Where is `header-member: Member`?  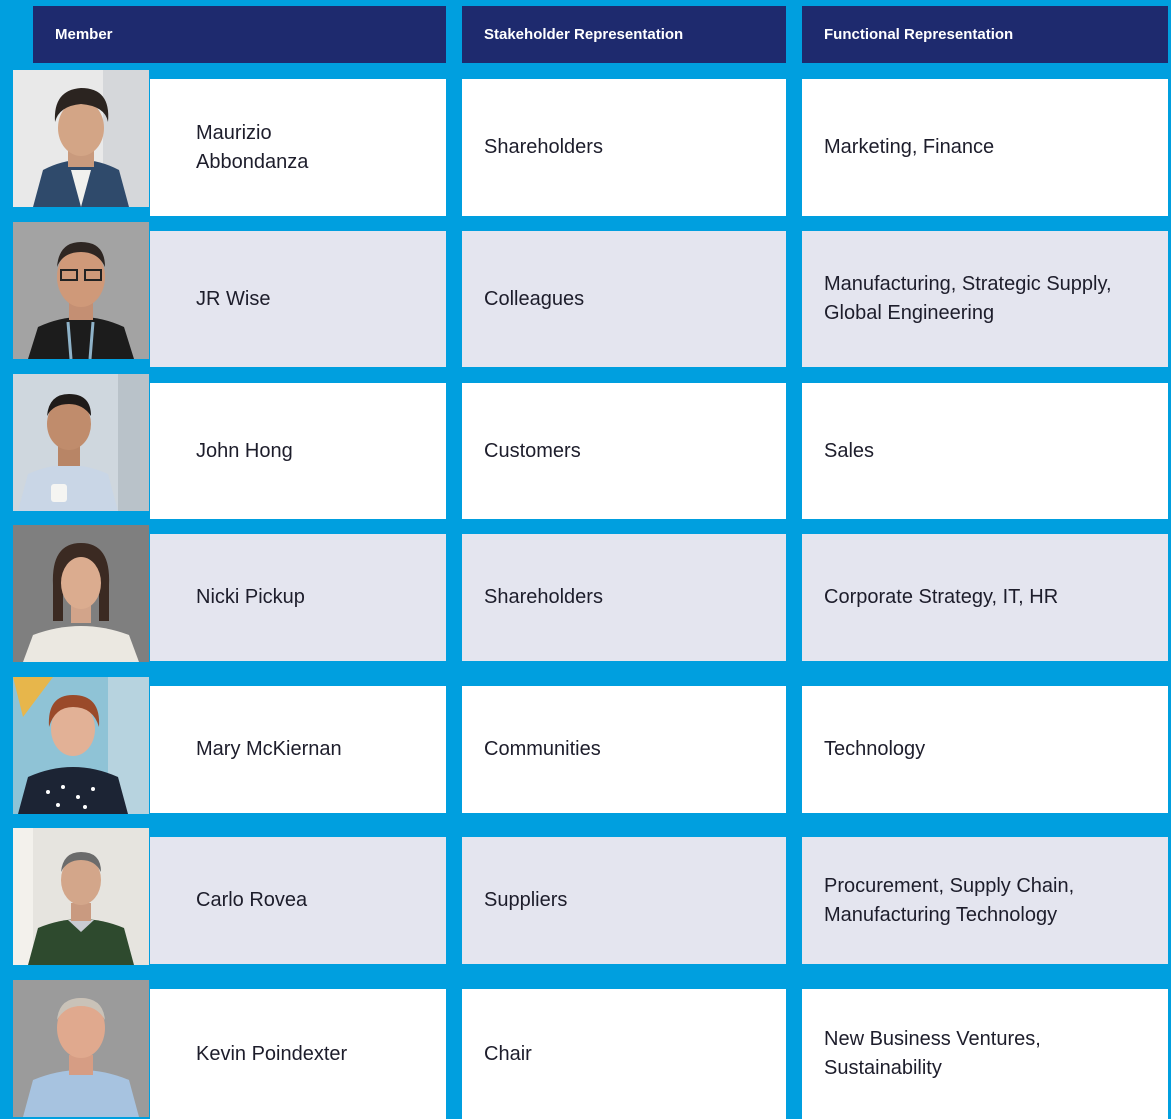 header-member: Member is located at coordinates (239, 34).